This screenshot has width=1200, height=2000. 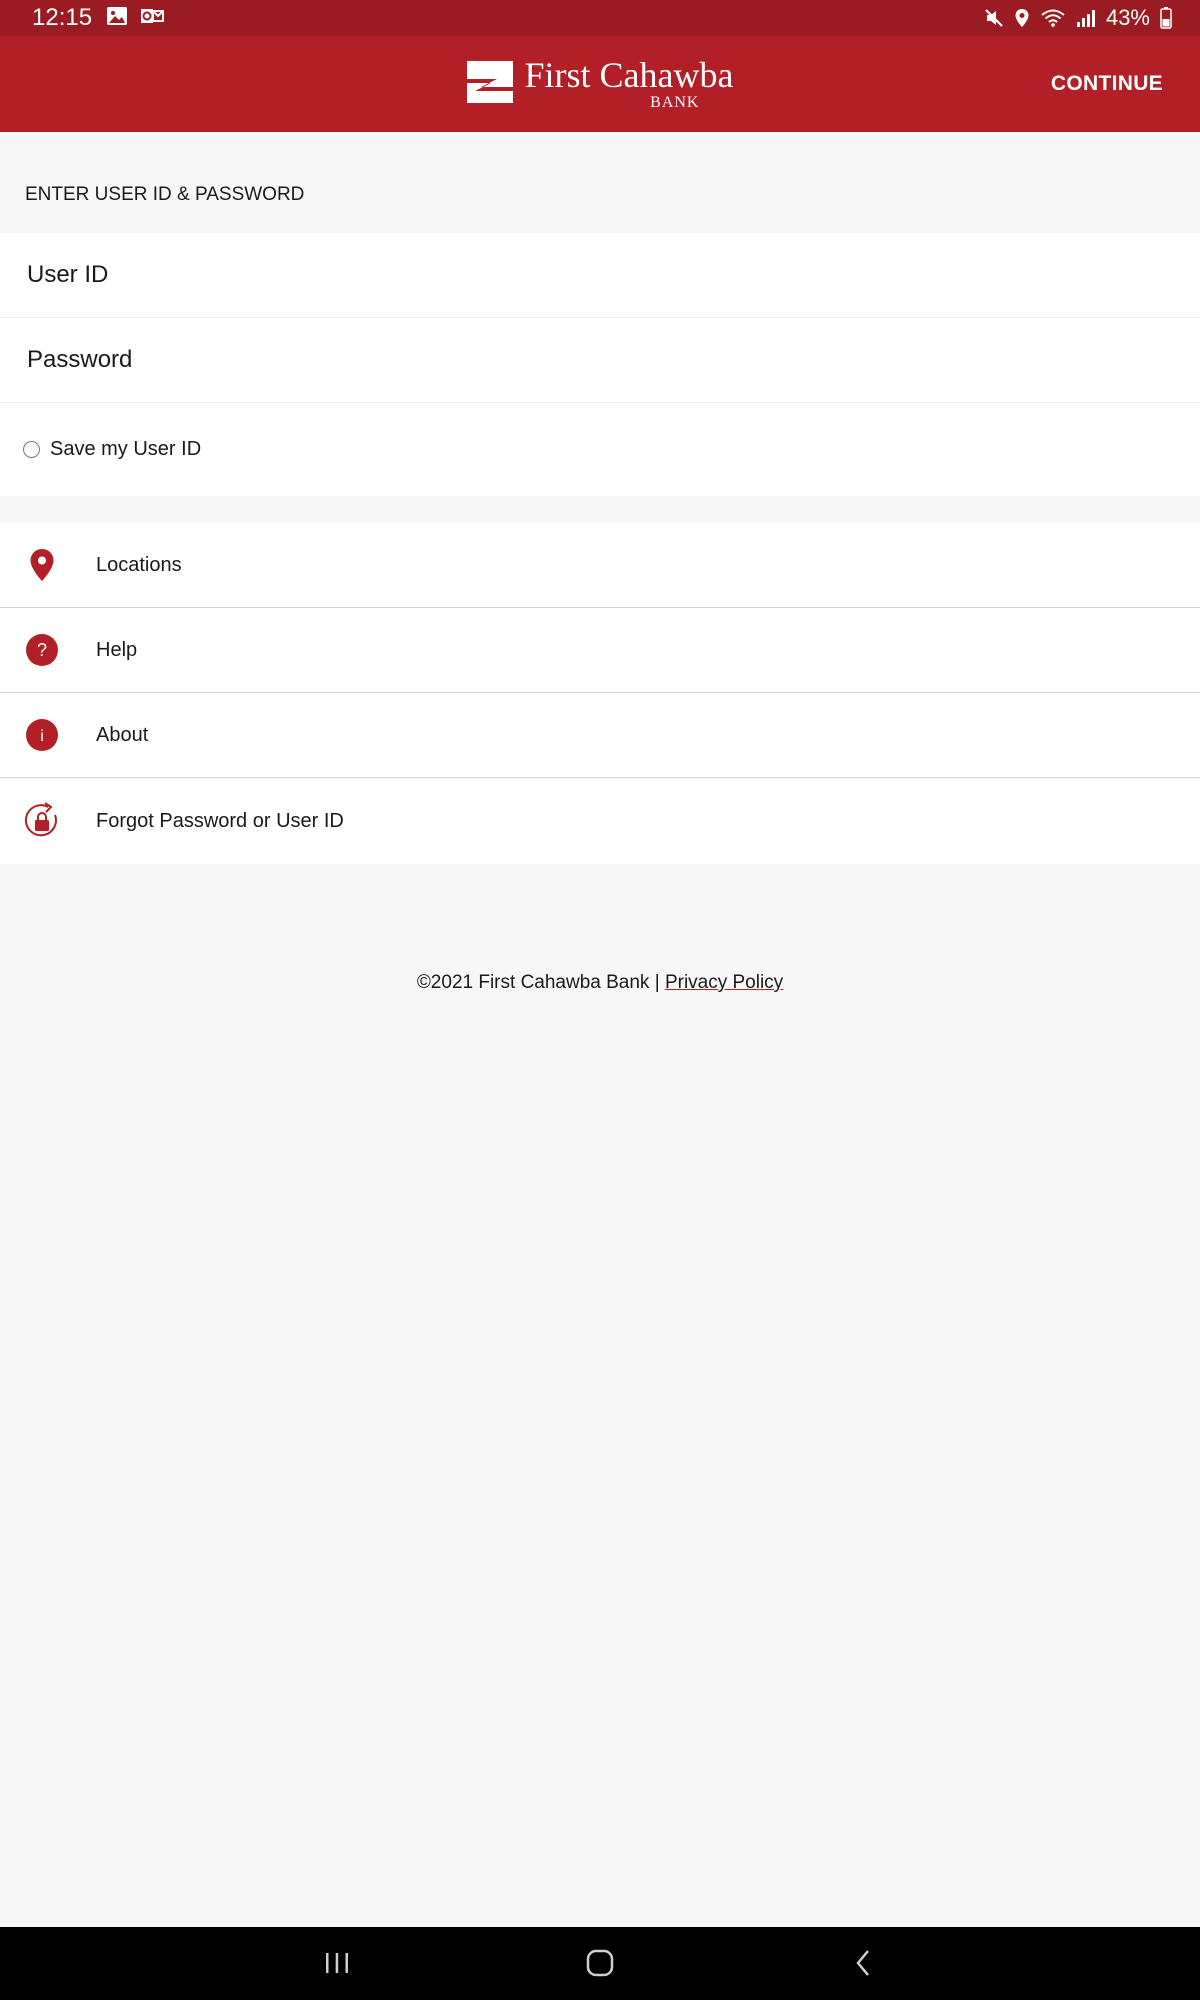 What do you see at coordinates (1166, 18) in the screenshot?
I see `battery-icon` at bounding box center [1166, 18].